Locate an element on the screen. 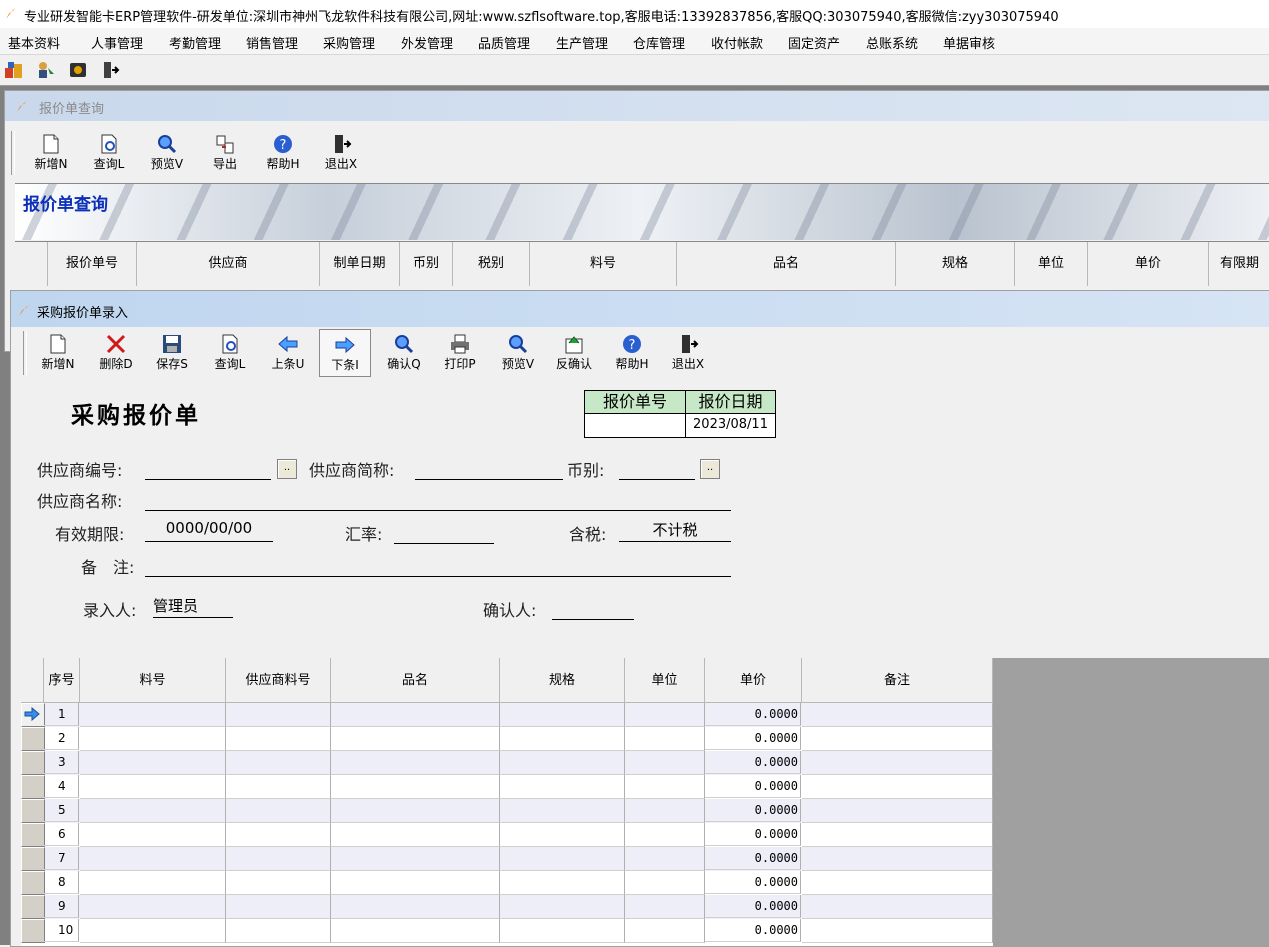 Image resolution: width=1269 pixels, height=947 pixels. menu-item-payments: 收付帐款 is located at coordinates (737, 42).